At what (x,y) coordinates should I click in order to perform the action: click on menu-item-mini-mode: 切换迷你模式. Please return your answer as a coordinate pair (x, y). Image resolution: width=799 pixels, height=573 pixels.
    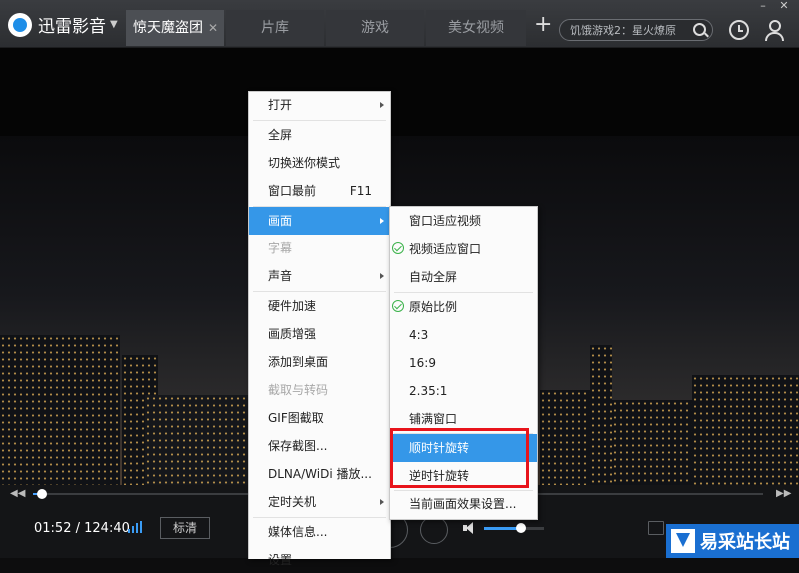
    Looking at the image, I should click on (319, 163).